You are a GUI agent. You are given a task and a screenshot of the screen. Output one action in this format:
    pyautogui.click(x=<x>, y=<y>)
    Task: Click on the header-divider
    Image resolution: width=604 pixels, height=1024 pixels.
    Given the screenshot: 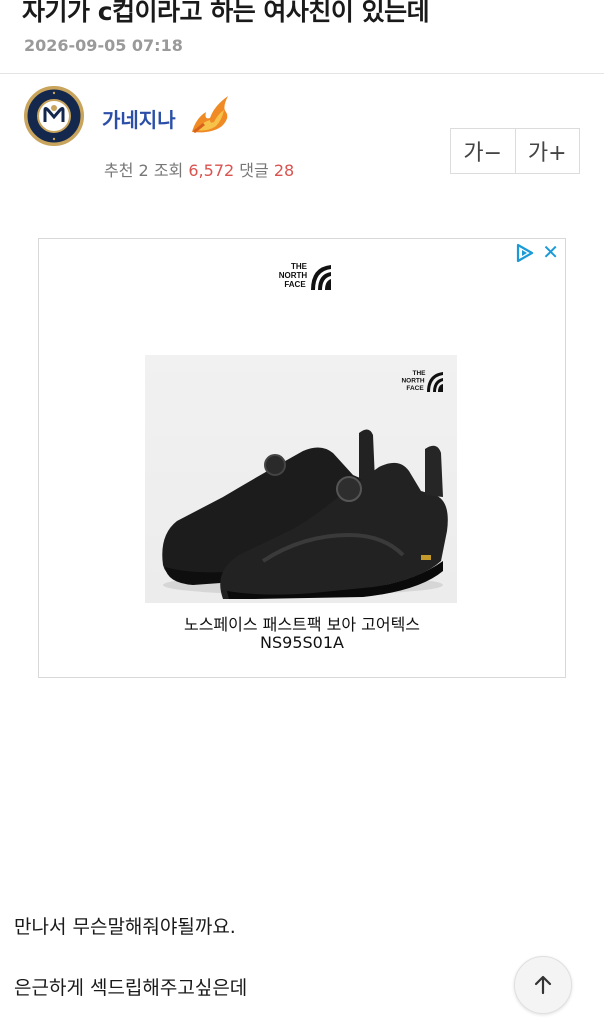 What is the action you would take?
    pyautogui.click(x=302, y=73)
    